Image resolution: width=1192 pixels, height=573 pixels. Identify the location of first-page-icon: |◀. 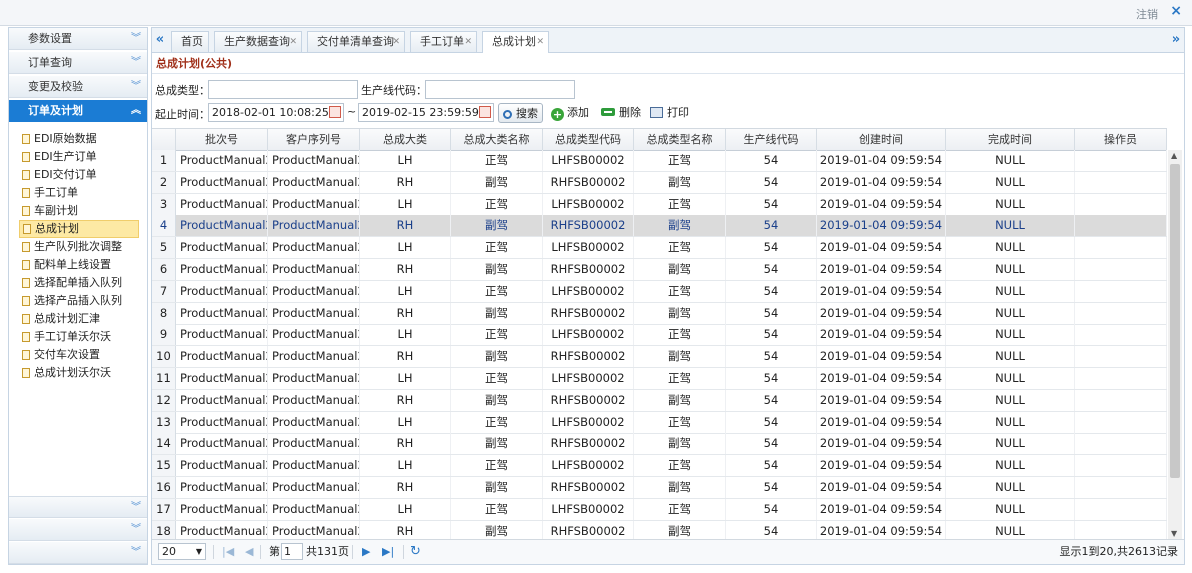
(228, 552).